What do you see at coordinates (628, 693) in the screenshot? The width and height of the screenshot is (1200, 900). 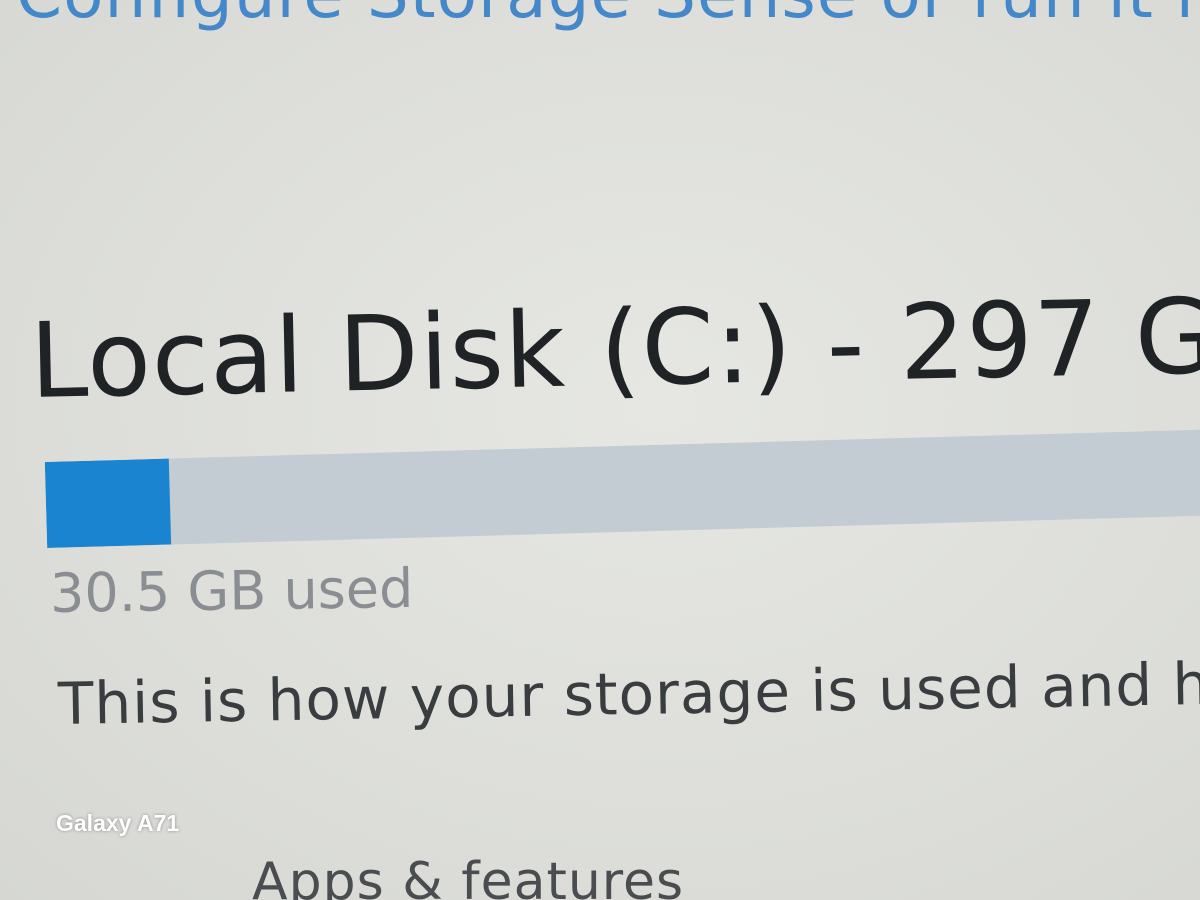 I see `storage-description: This is how your storage is used and how` at bounding box center [628, 693].